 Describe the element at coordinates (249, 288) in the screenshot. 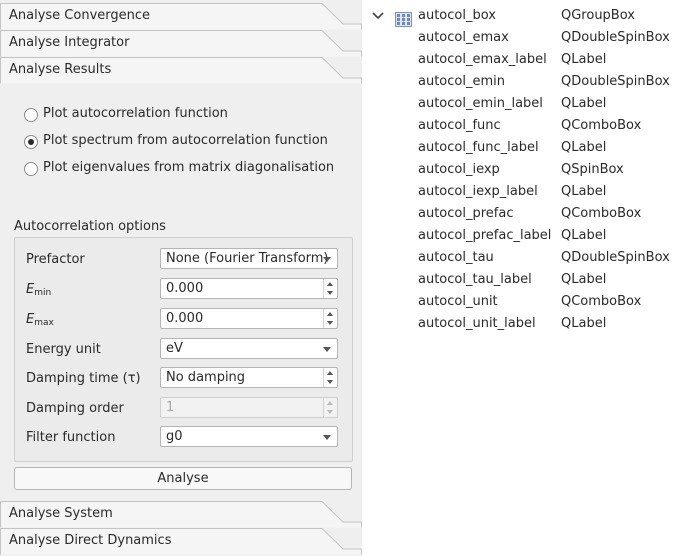

I see `emin-spinbox: 0.000` at that location.